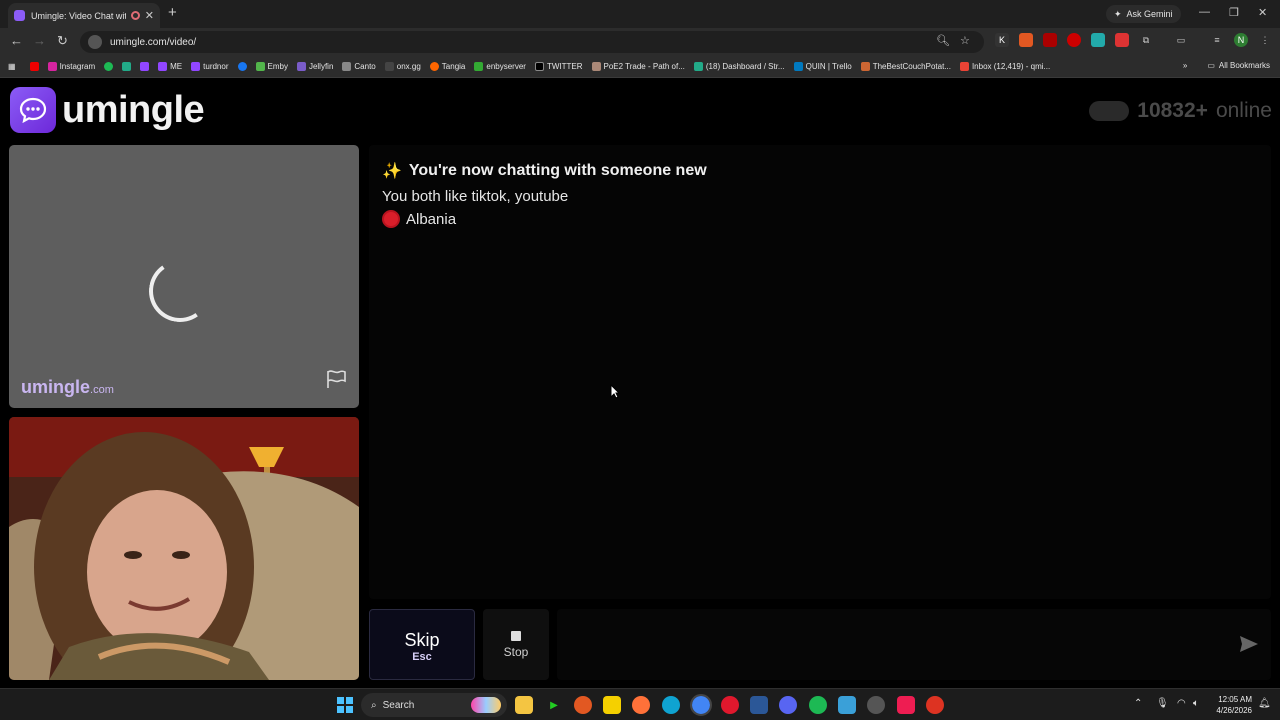 This screenshot has width=1280, height=720. I want to click on play-app-icon: ▶, so click(554, 705).